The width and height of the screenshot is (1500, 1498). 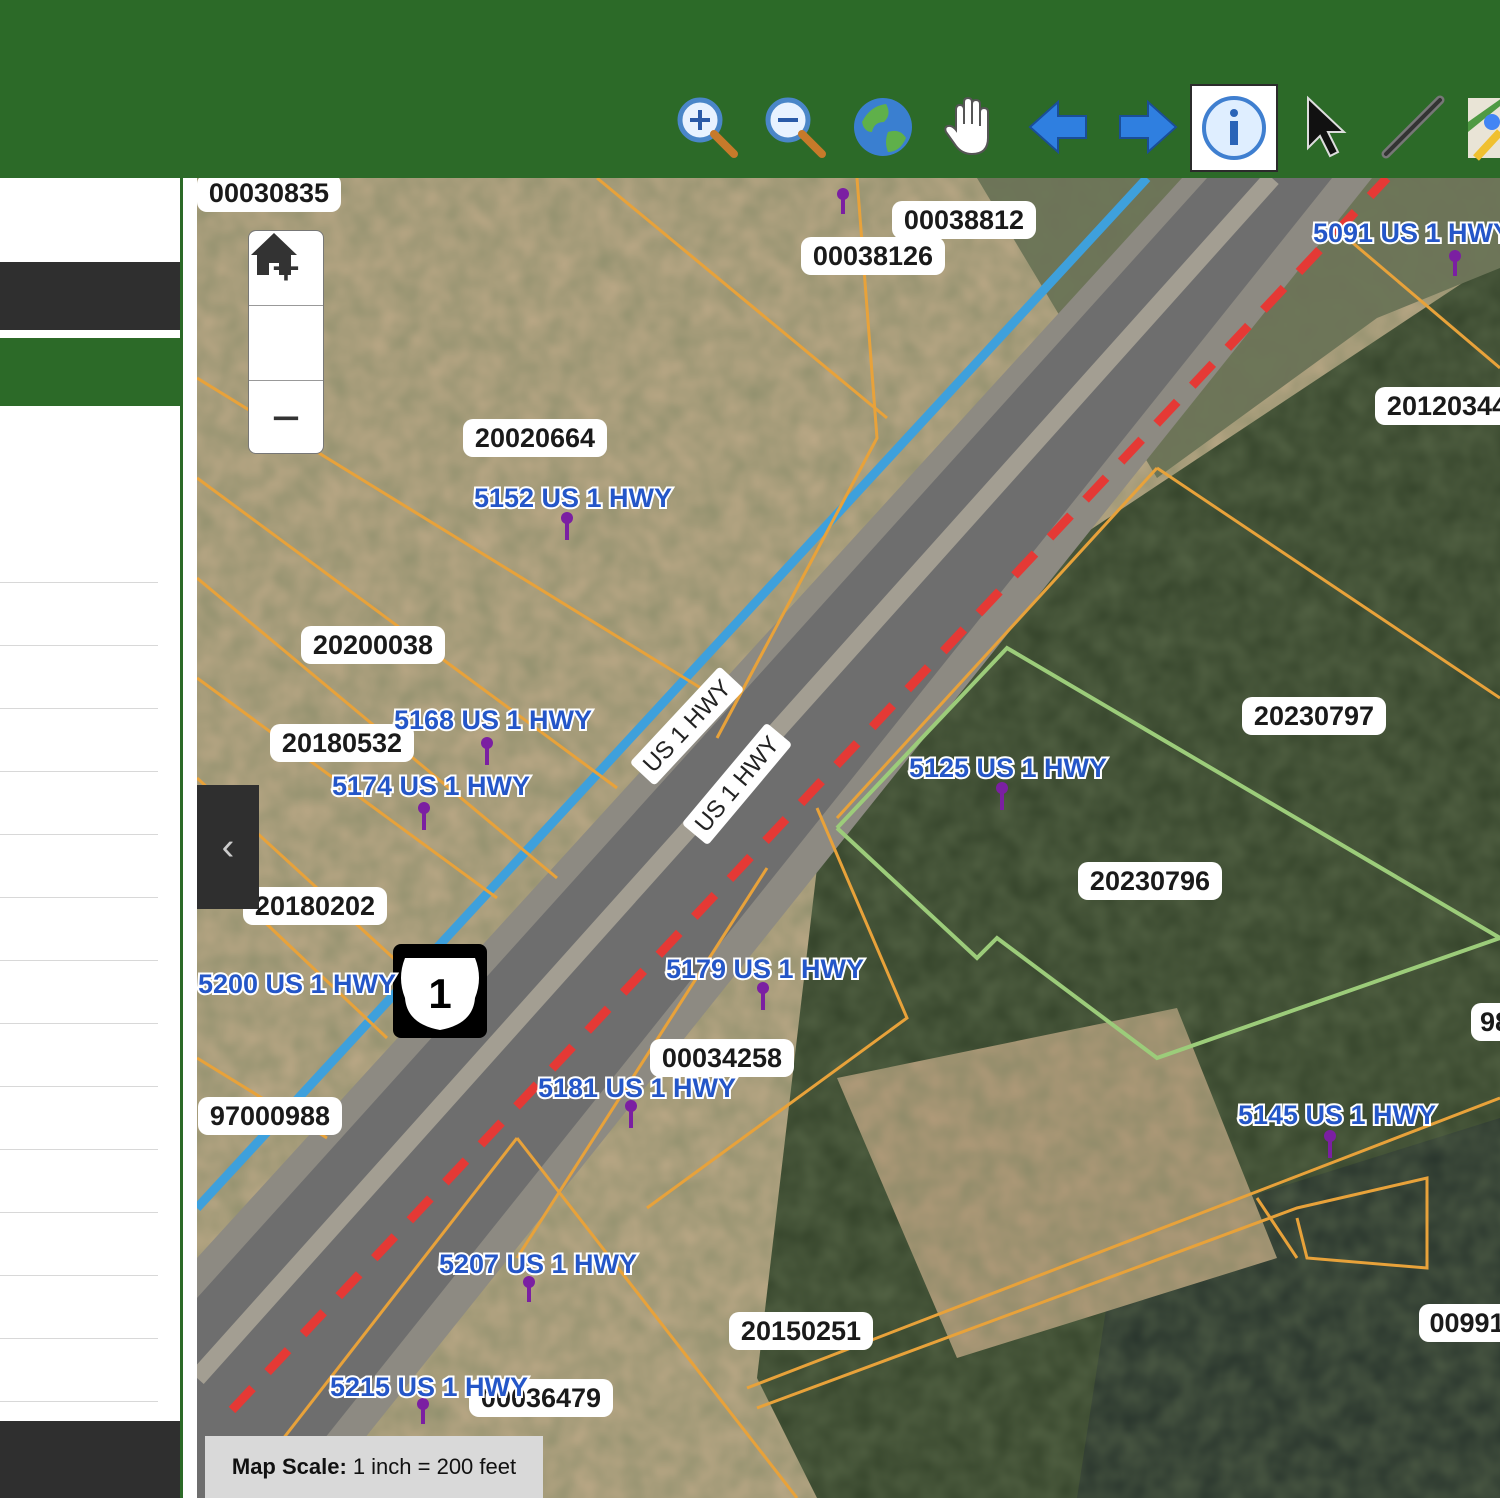 What do you see at coordinates (434, 1466) in the screenshot?
I see `map-scale-value: 1 inch = 200 feet` at bounding box center [434, 1466].